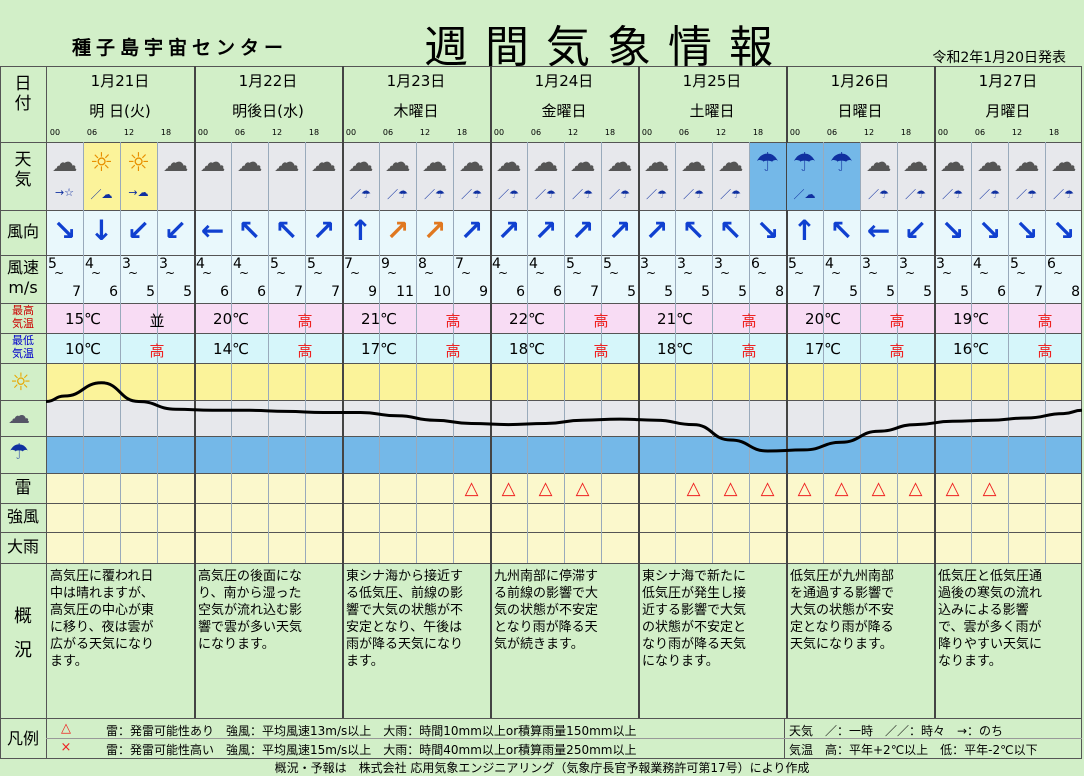 The width and height of the screenshot is (1084, 776). I want to click on wind-speed-max: 11, so click(405, 292).